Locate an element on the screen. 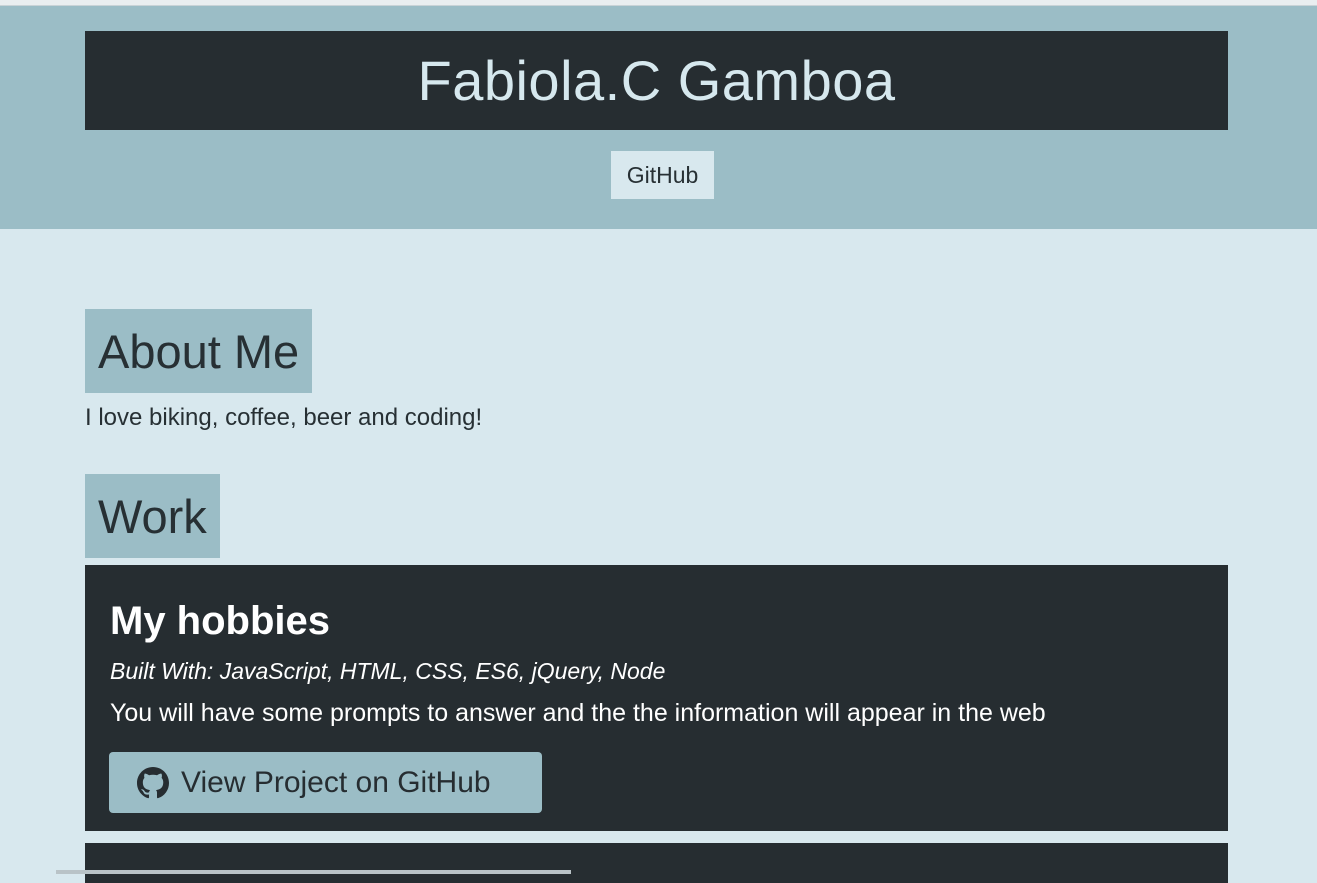 The height and width of the screenshot is (883, 1317). site-title: Fabiola.C Gamboa is located at coordinates (656, 80).